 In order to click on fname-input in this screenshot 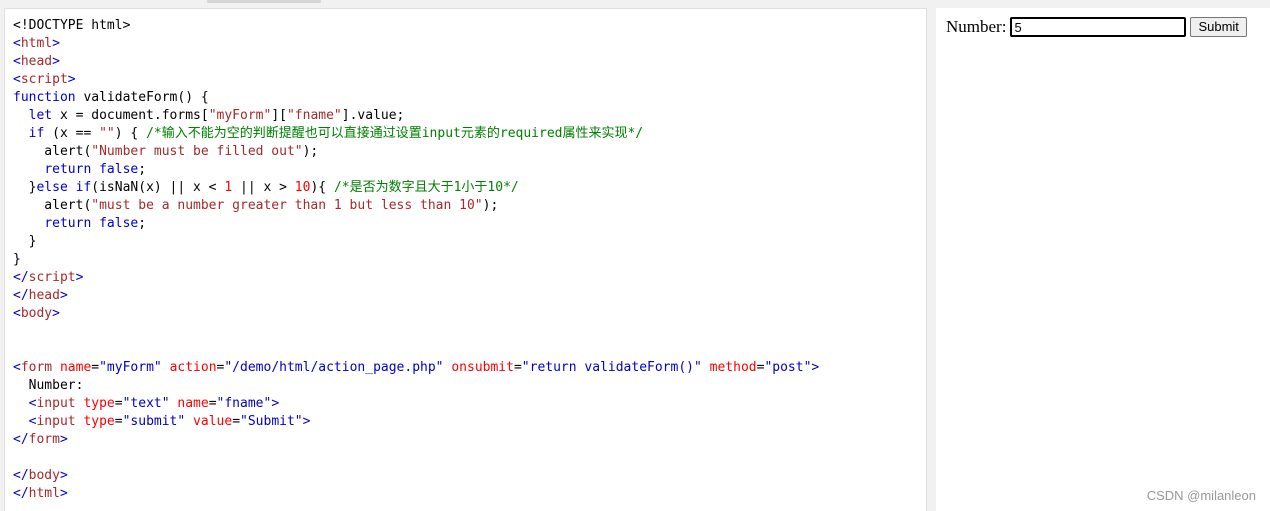, I will do `click(1098, 27)`.